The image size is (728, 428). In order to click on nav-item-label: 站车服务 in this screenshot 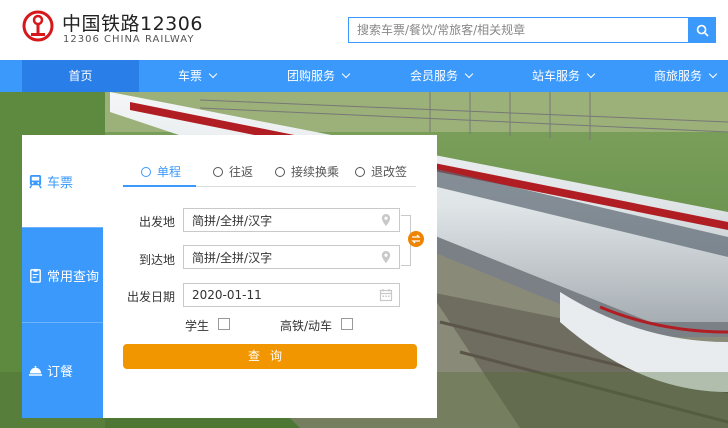, I will do `click(556, 76)`.